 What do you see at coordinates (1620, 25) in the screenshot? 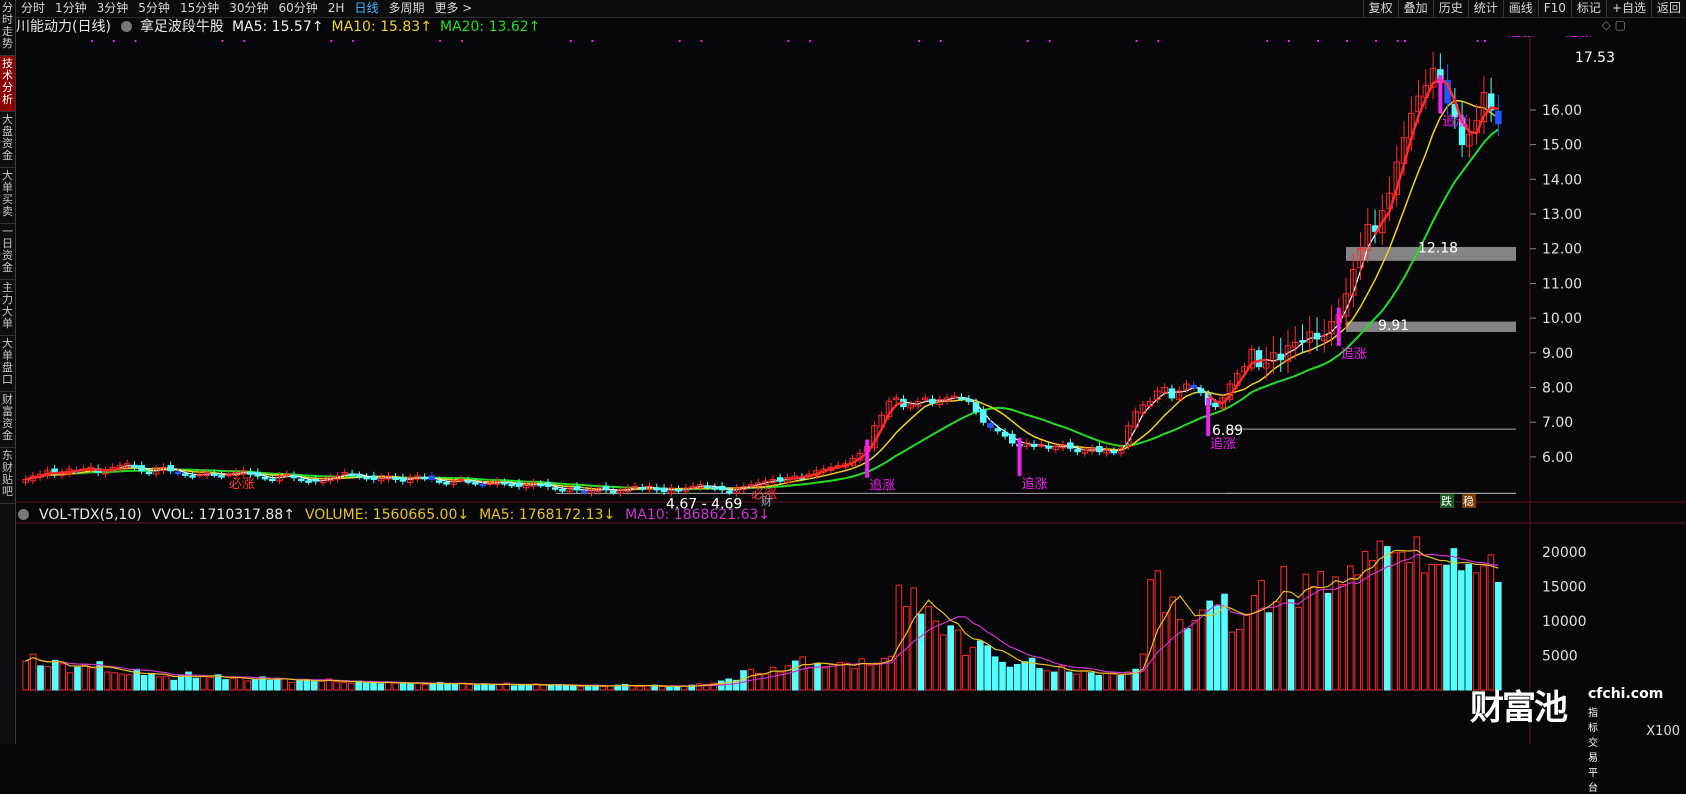
I see `window-icon: ▢` at bounding box center [1620, 25].